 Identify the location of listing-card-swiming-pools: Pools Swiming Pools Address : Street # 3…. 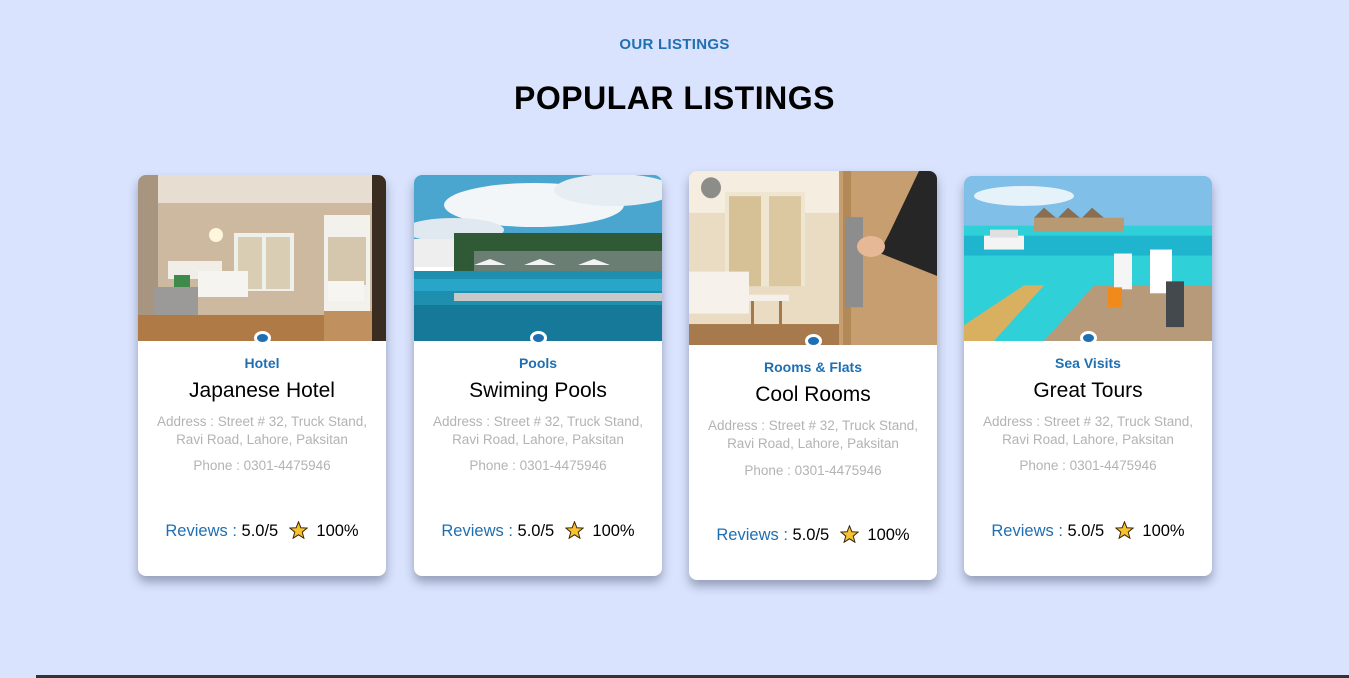
(538, 375).